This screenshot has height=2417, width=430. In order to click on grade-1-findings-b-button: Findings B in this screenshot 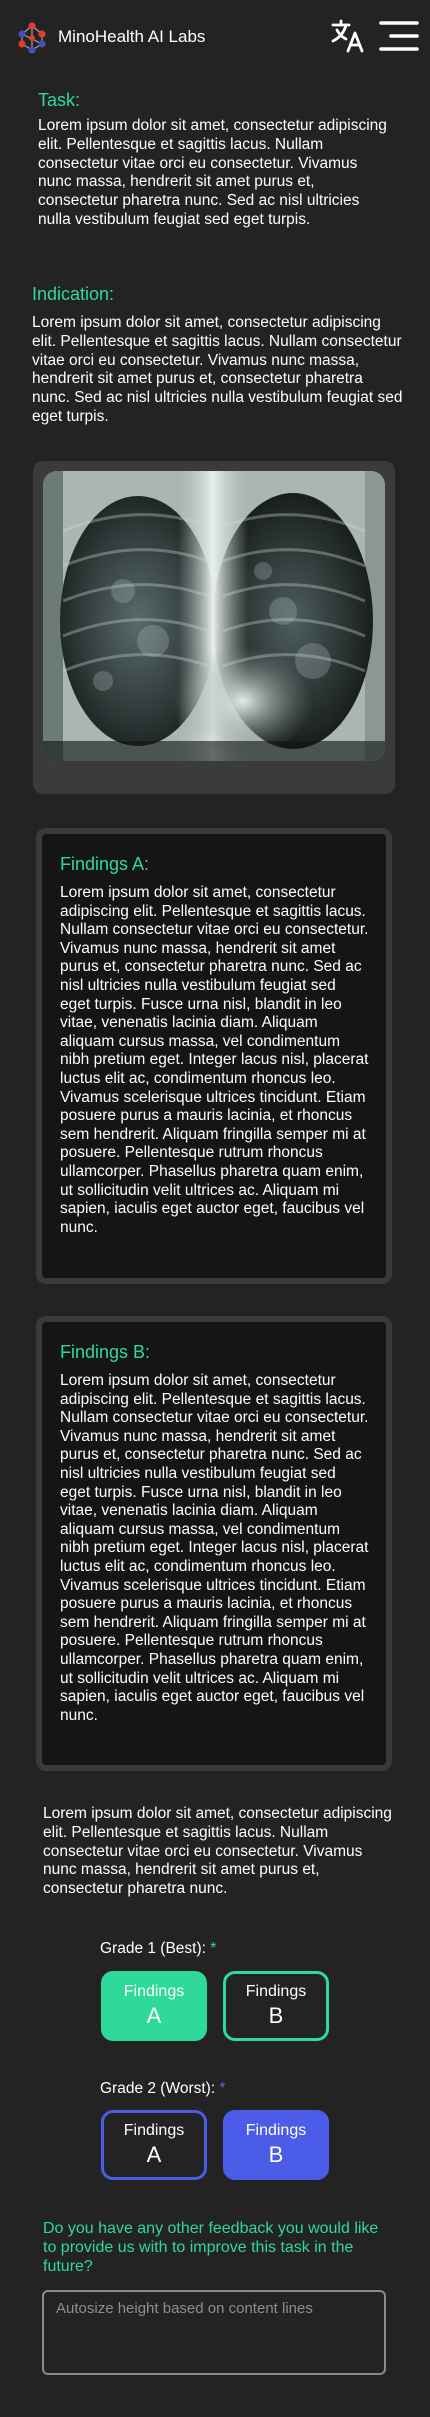, I will do `click(276, 2006)`.